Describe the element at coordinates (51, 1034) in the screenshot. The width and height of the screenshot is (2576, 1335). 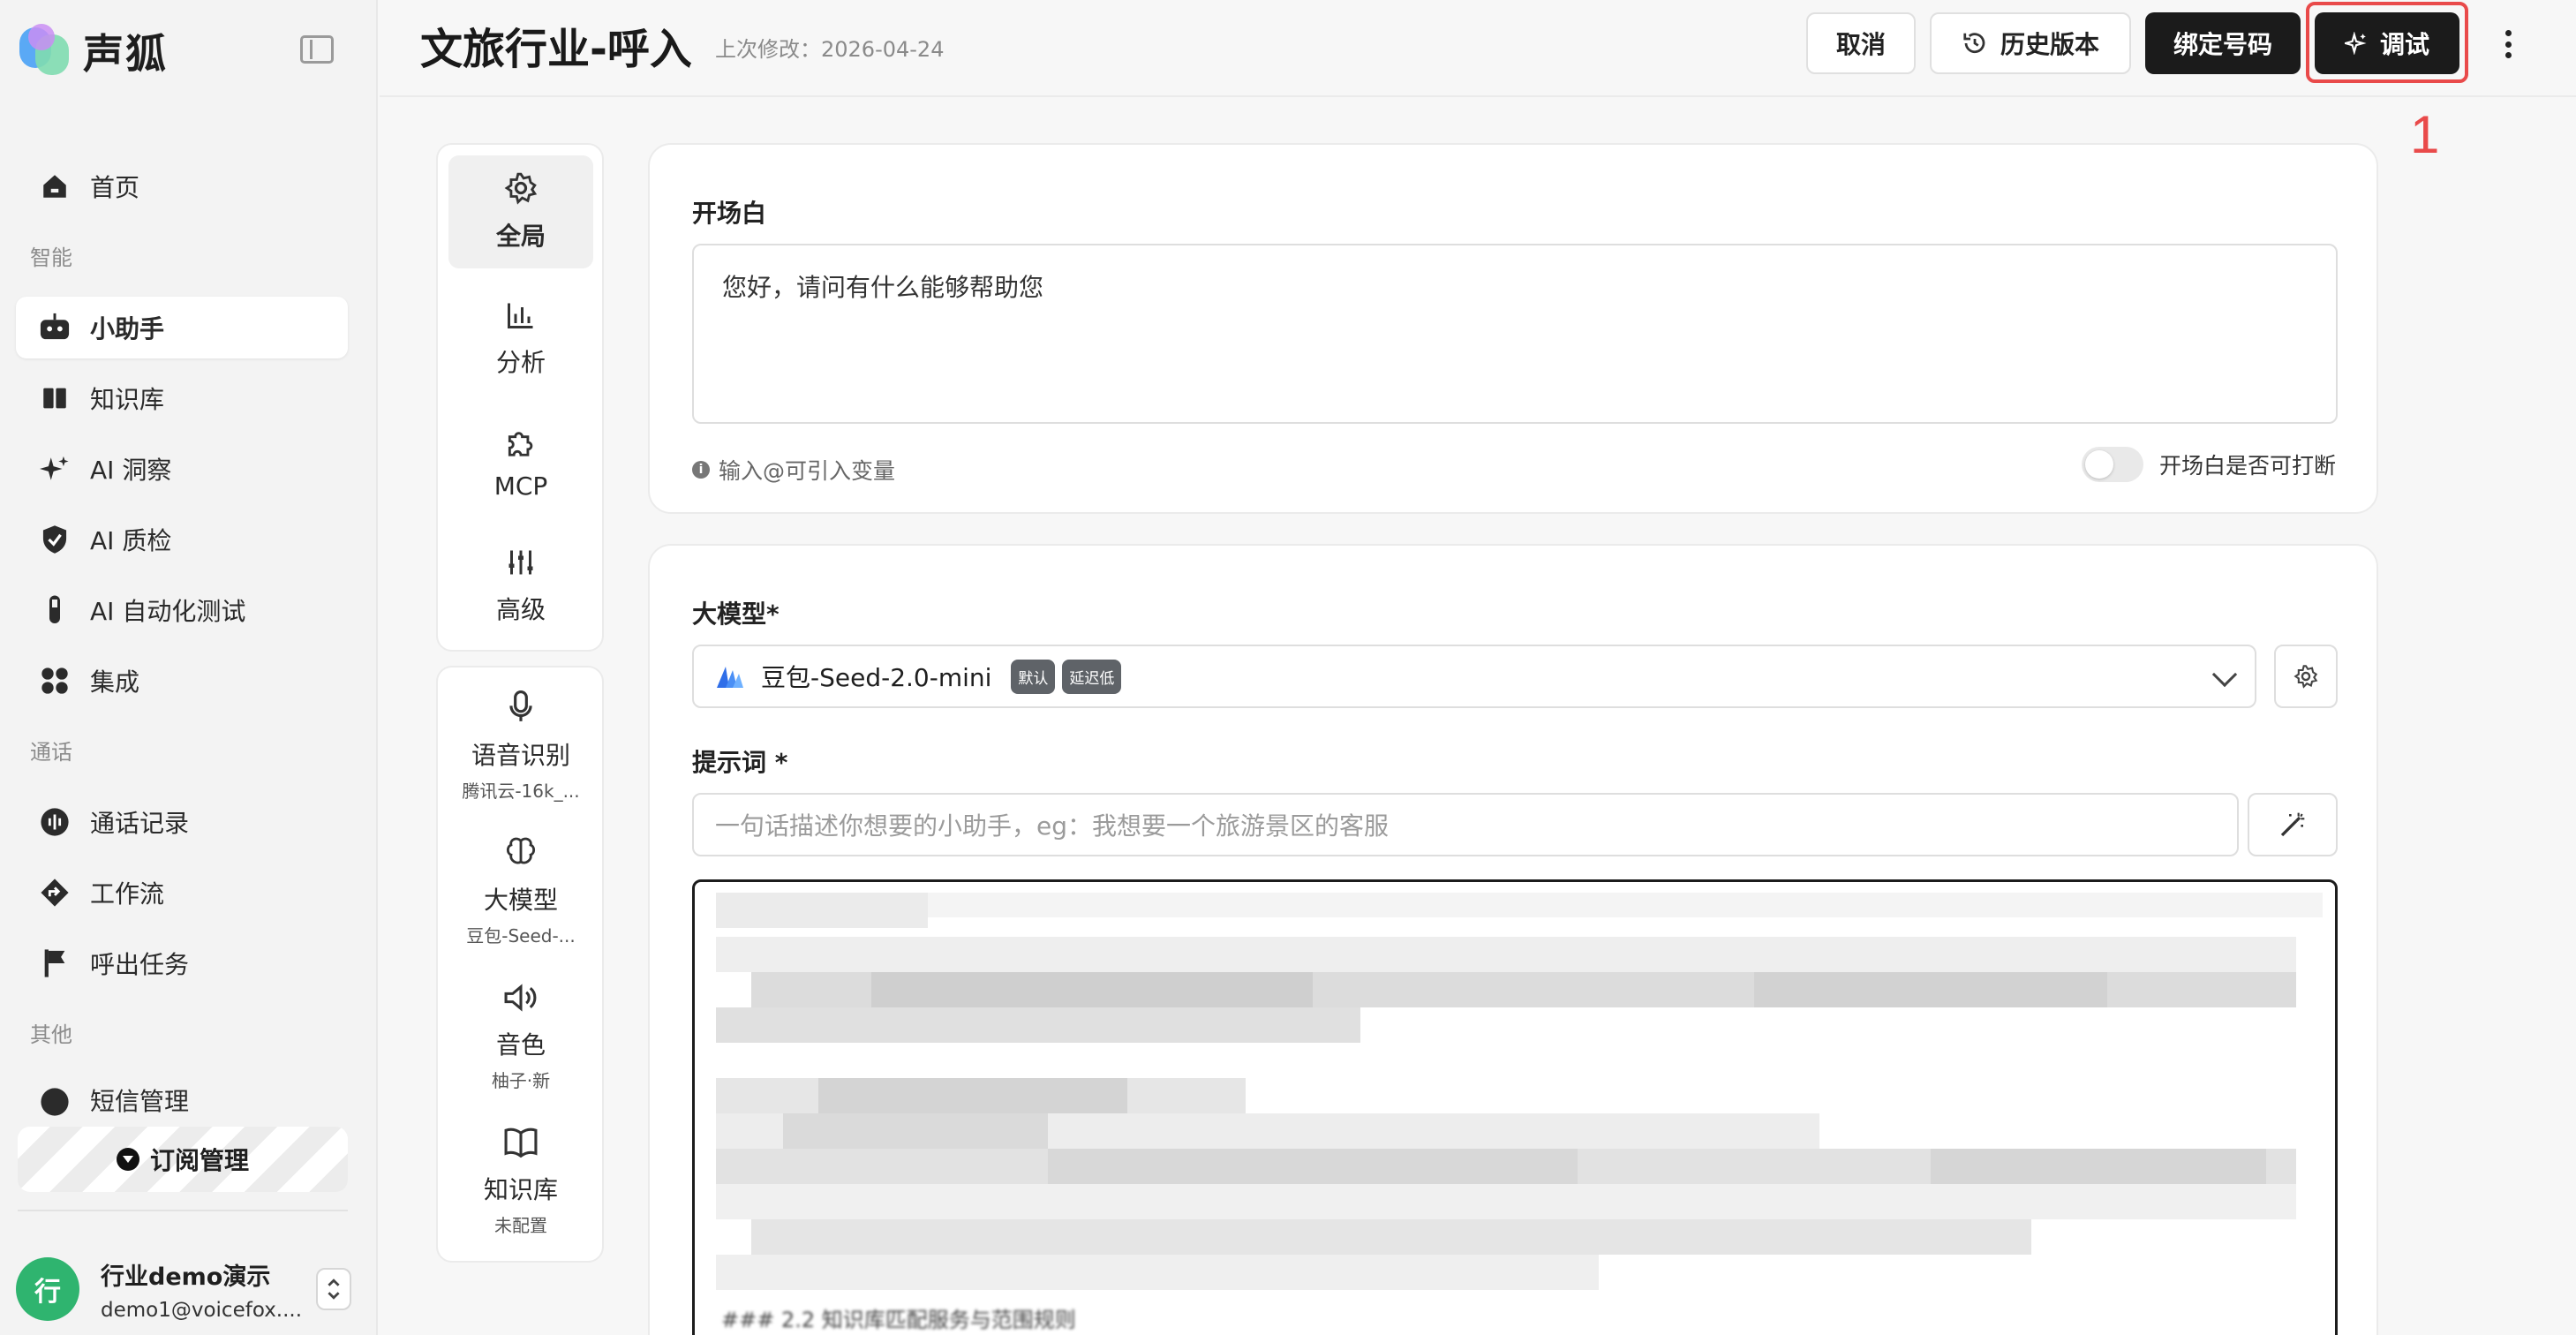
I see `section-label-other: 其他` at that location.